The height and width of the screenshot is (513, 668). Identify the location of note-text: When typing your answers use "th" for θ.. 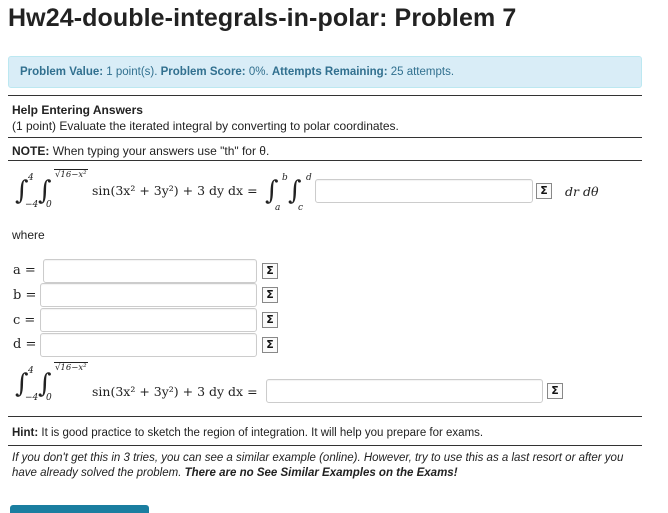
(161, 151).